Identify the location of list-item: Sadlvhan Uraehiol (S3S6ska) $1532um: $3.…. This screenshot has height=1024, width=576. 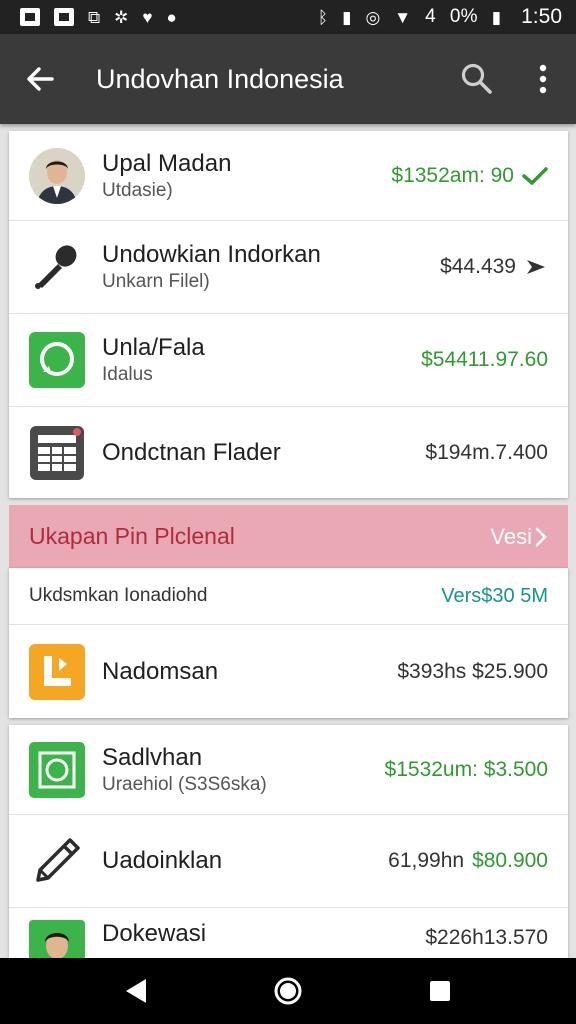
(288, 770).